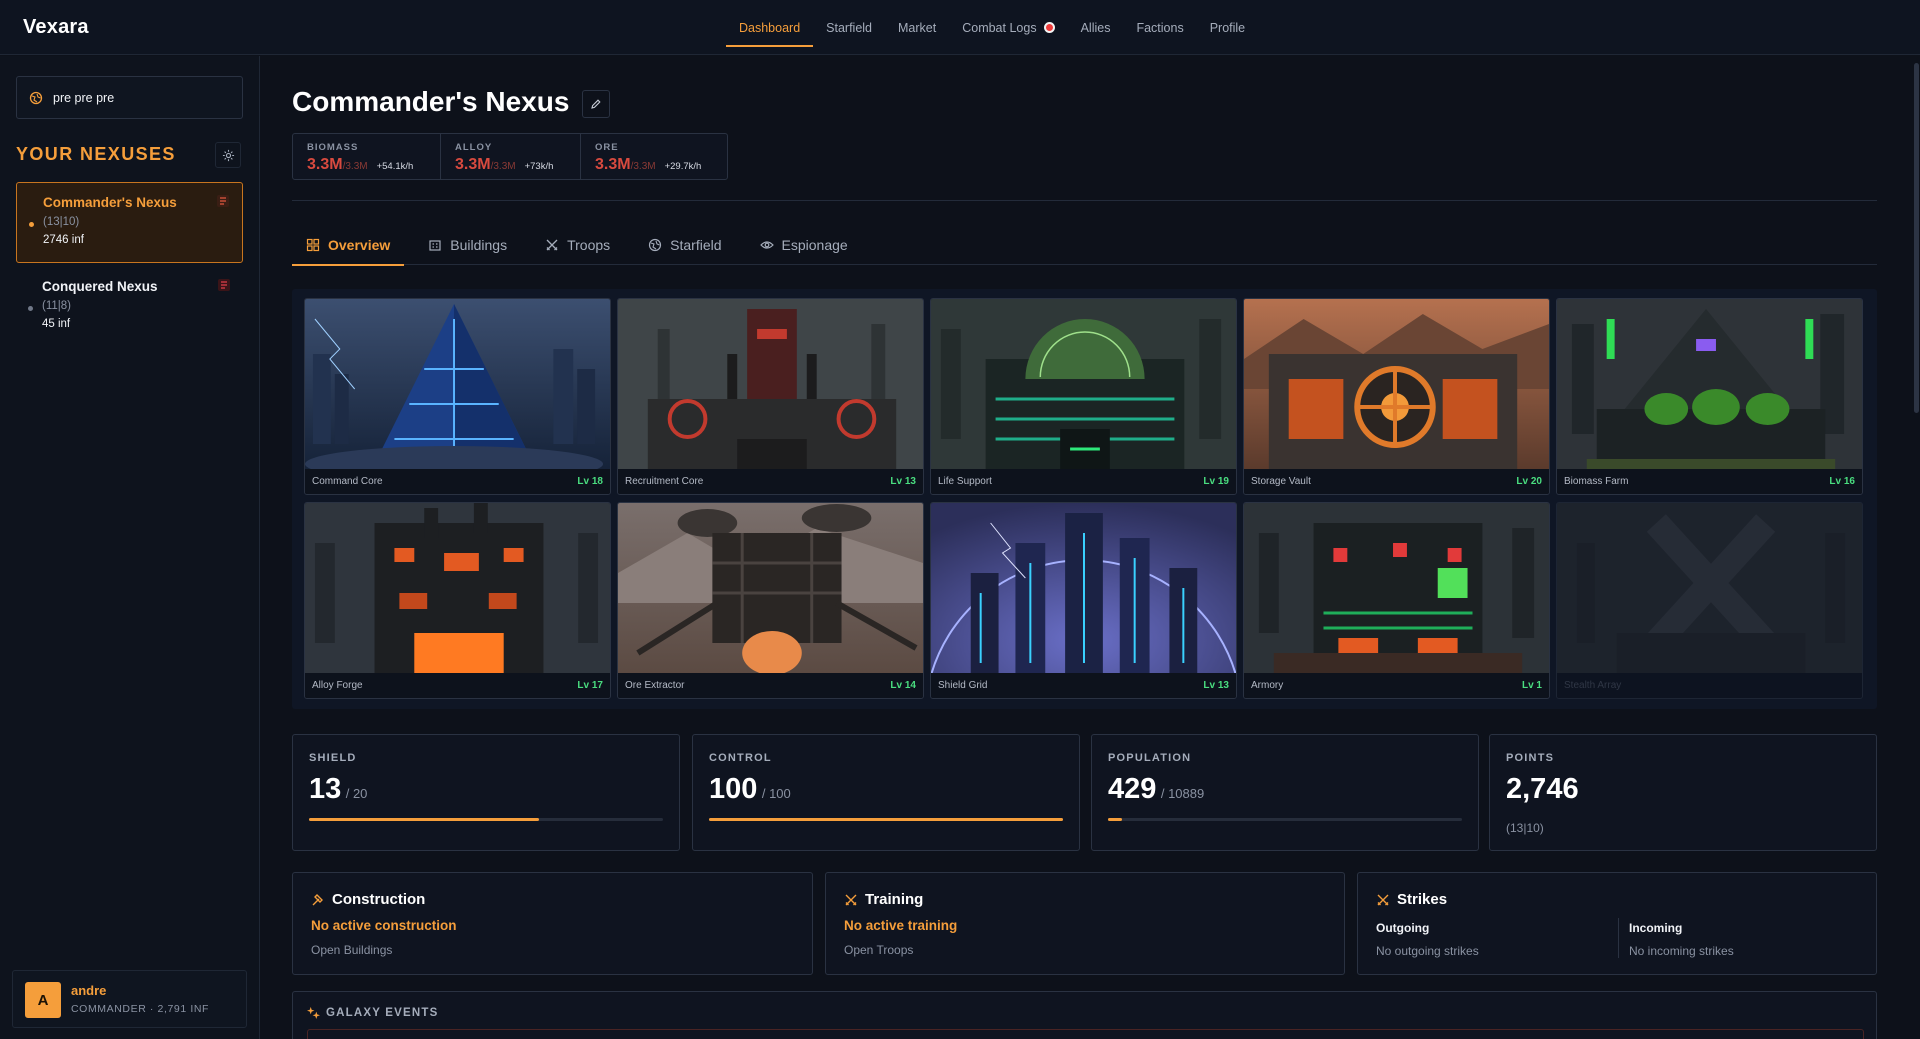 This screenshot has height=1039, width=1920. What do you see at coordinates (770, 385) in the screenshot?
I see `recruitment-core-image` at bounding box center [770, 385].